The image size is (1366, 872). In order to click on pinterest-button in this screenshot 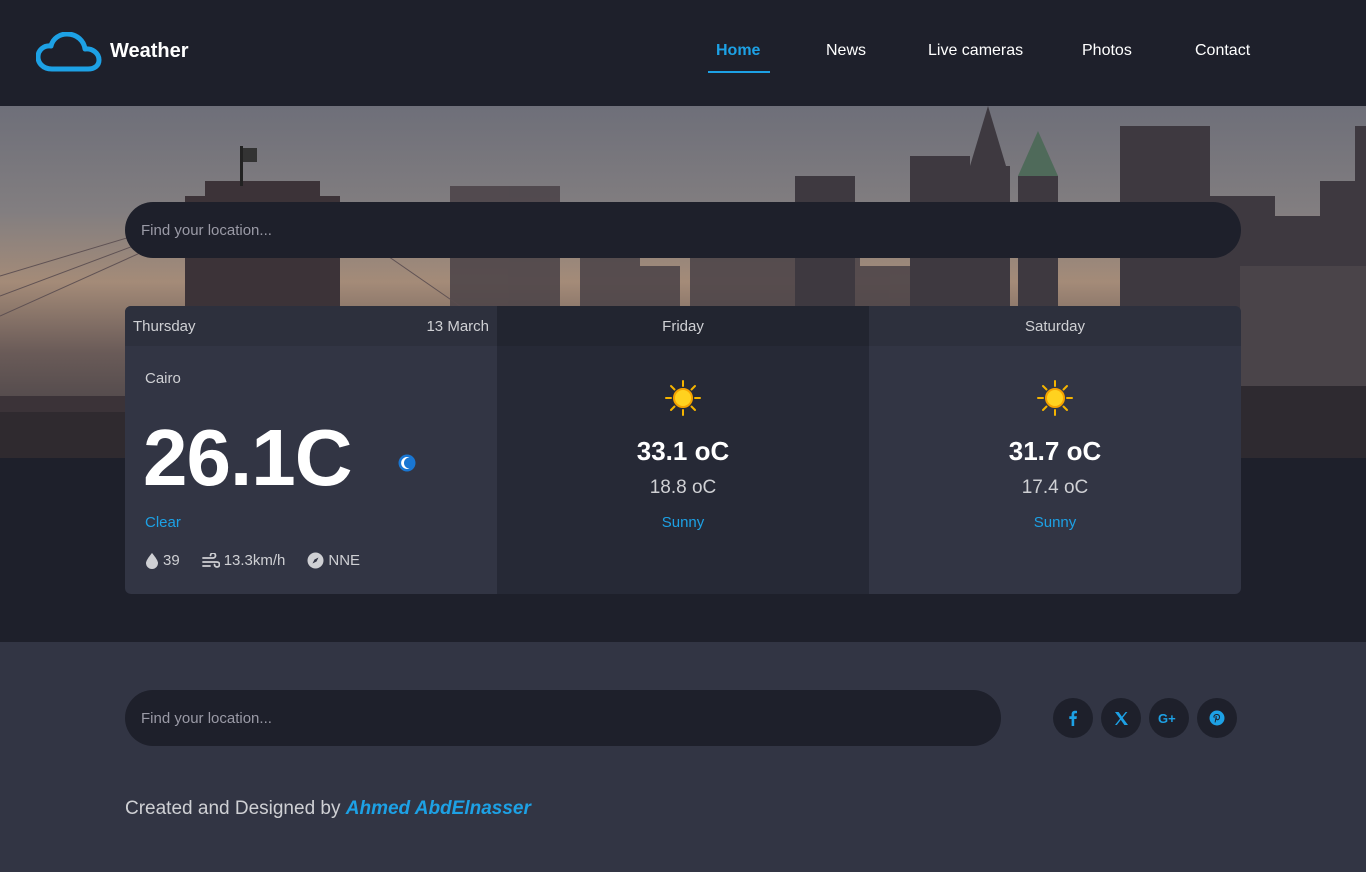, I will do `click(1217, 718)`.